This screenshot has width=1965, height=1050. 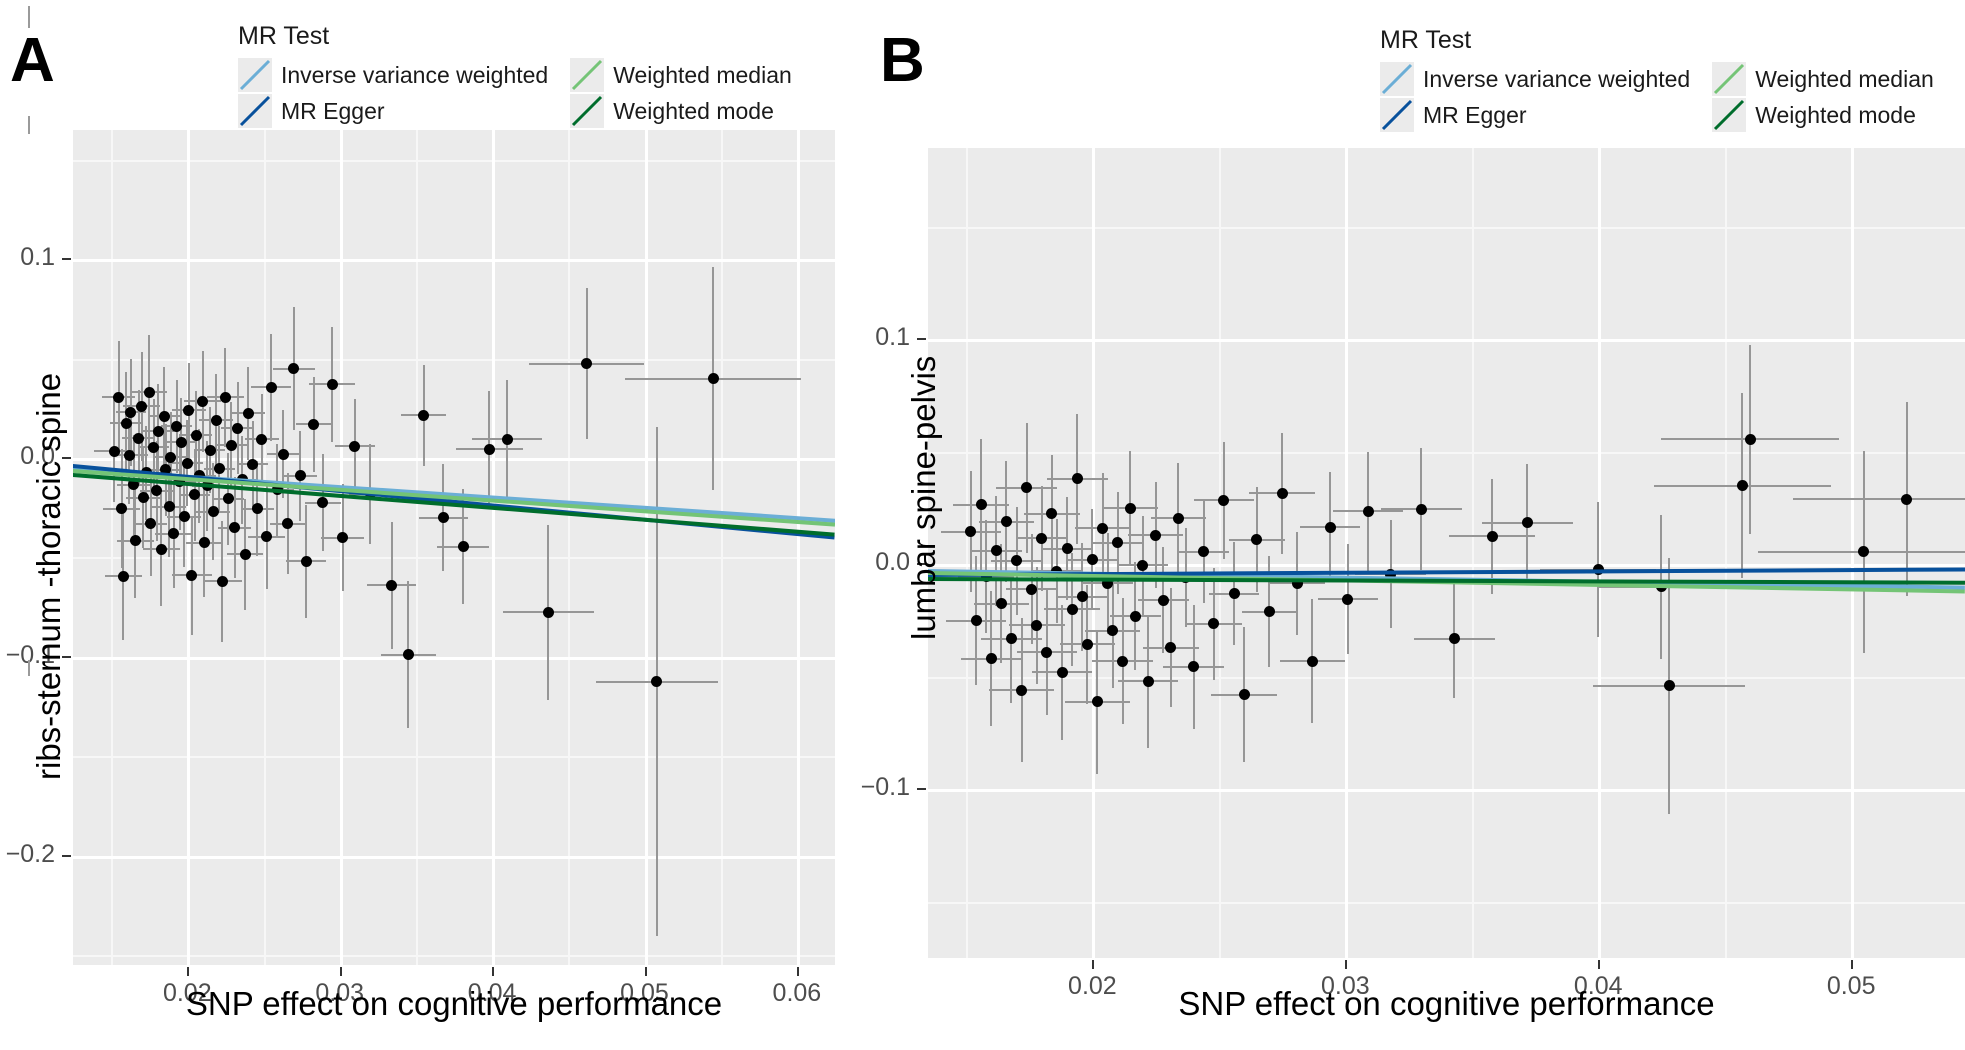 I want to click on legend-item-egger-b: MR Egger, so click(x=1535, y=115).